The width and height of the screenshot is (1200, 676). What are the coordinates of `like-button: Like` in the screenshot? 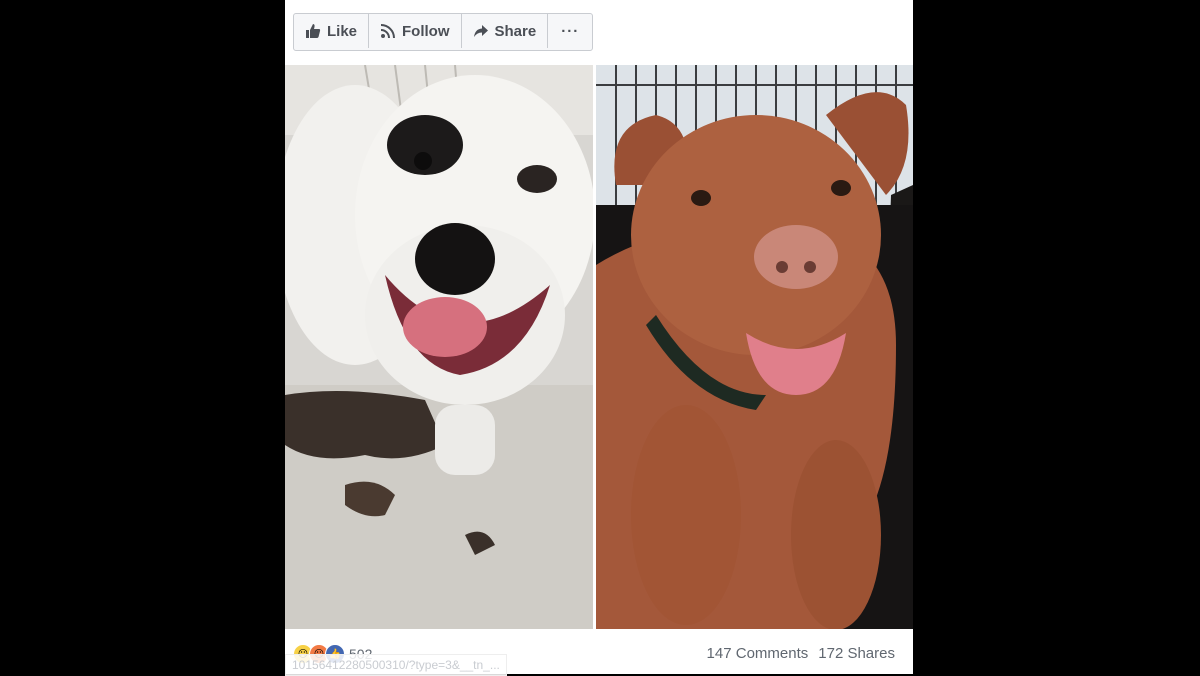 It's located at (332, 31).